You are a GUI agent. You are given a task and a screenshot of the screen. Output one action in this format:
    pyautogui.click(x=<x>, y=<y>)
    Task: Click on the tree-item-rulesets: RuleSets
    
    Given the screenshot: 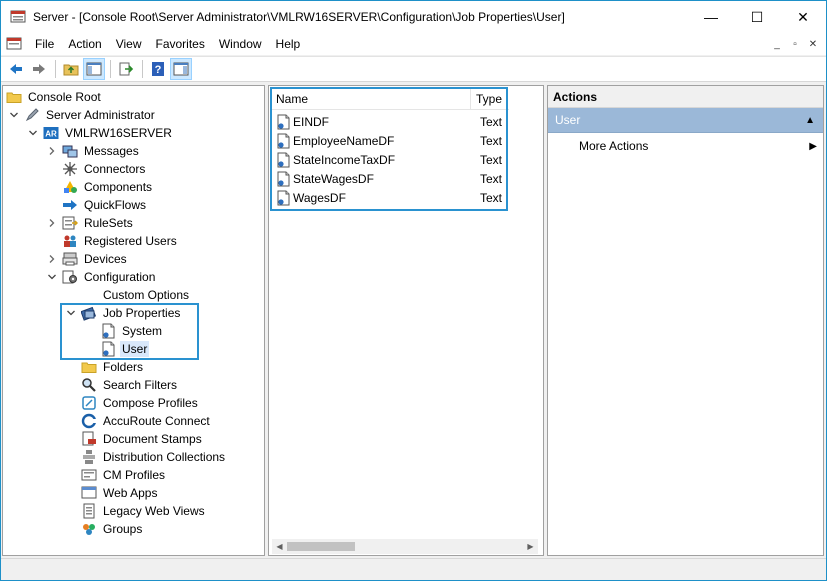 What is the action you would take?
    pyautogui.click(x=90, y=223)
    